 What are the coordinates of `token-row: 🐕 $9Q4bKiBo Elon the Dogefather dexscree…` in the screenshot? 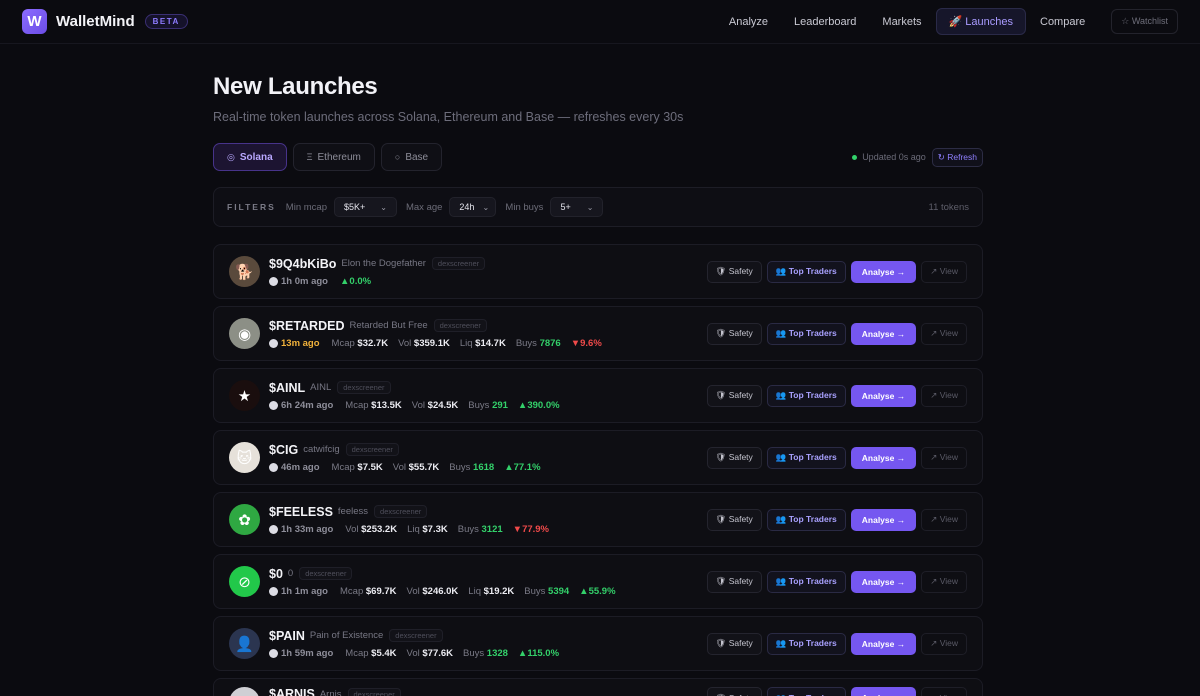 It's located at (598, 271).